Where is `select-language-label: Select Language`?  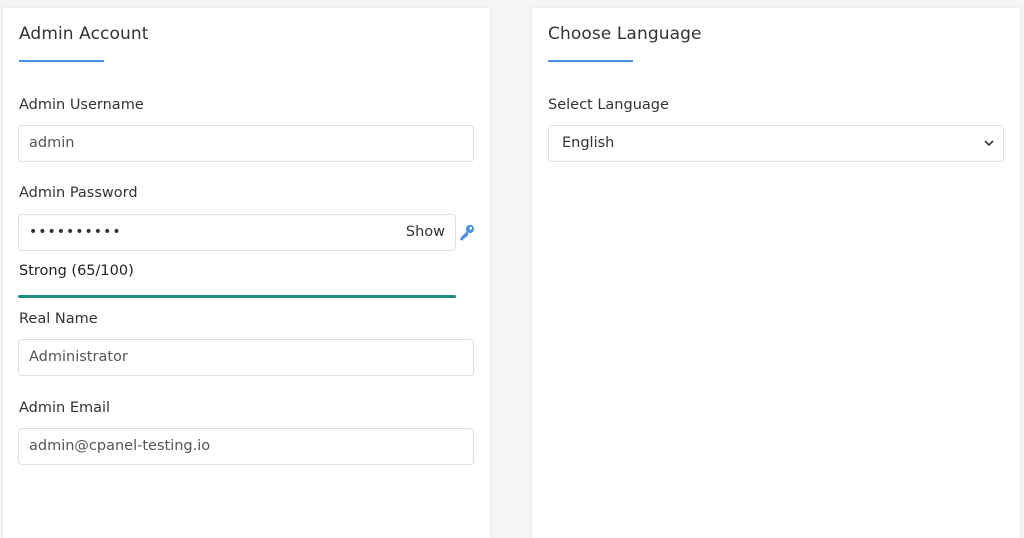 select-language-label: Select Language is located at coordinates (608, 105).